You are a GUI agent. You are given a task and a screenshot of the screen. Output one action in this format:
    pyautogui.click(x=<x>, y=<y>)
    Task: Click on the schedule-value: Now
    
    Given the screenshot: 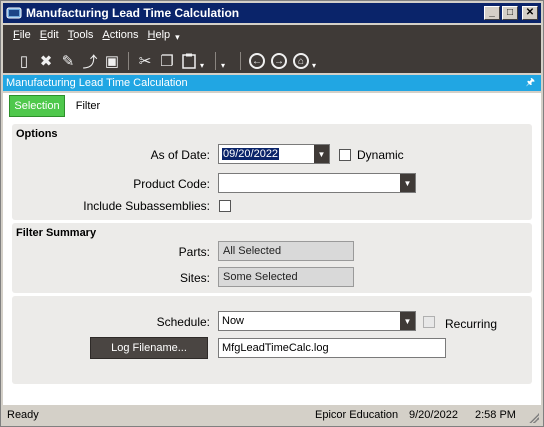 What is the action you would take?
    pyautogui.click(x=233, y=321)
    